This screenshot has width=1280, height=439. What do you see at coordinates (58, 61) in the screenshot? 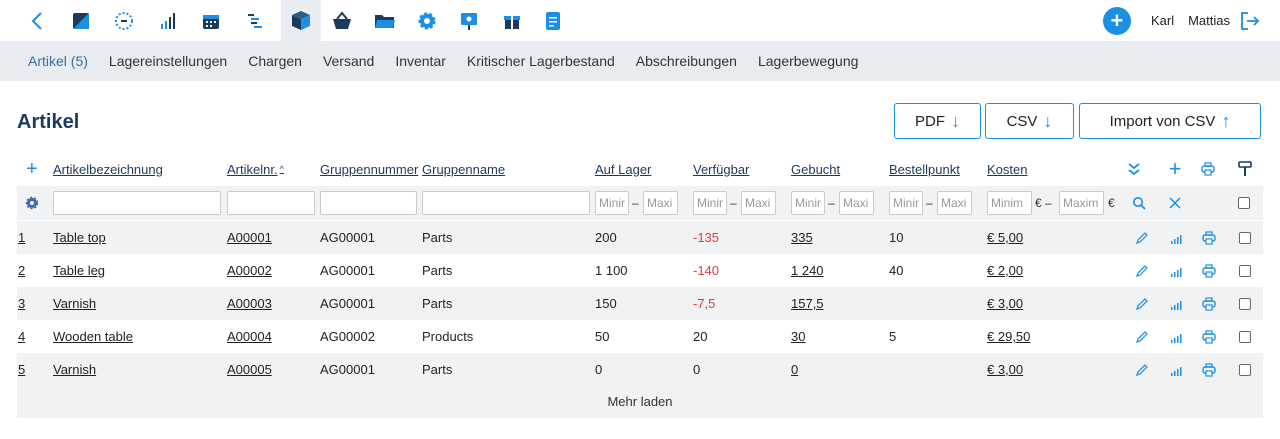
I see `tab-artikel: Artikel (5)` at bounding box center [58, 61].